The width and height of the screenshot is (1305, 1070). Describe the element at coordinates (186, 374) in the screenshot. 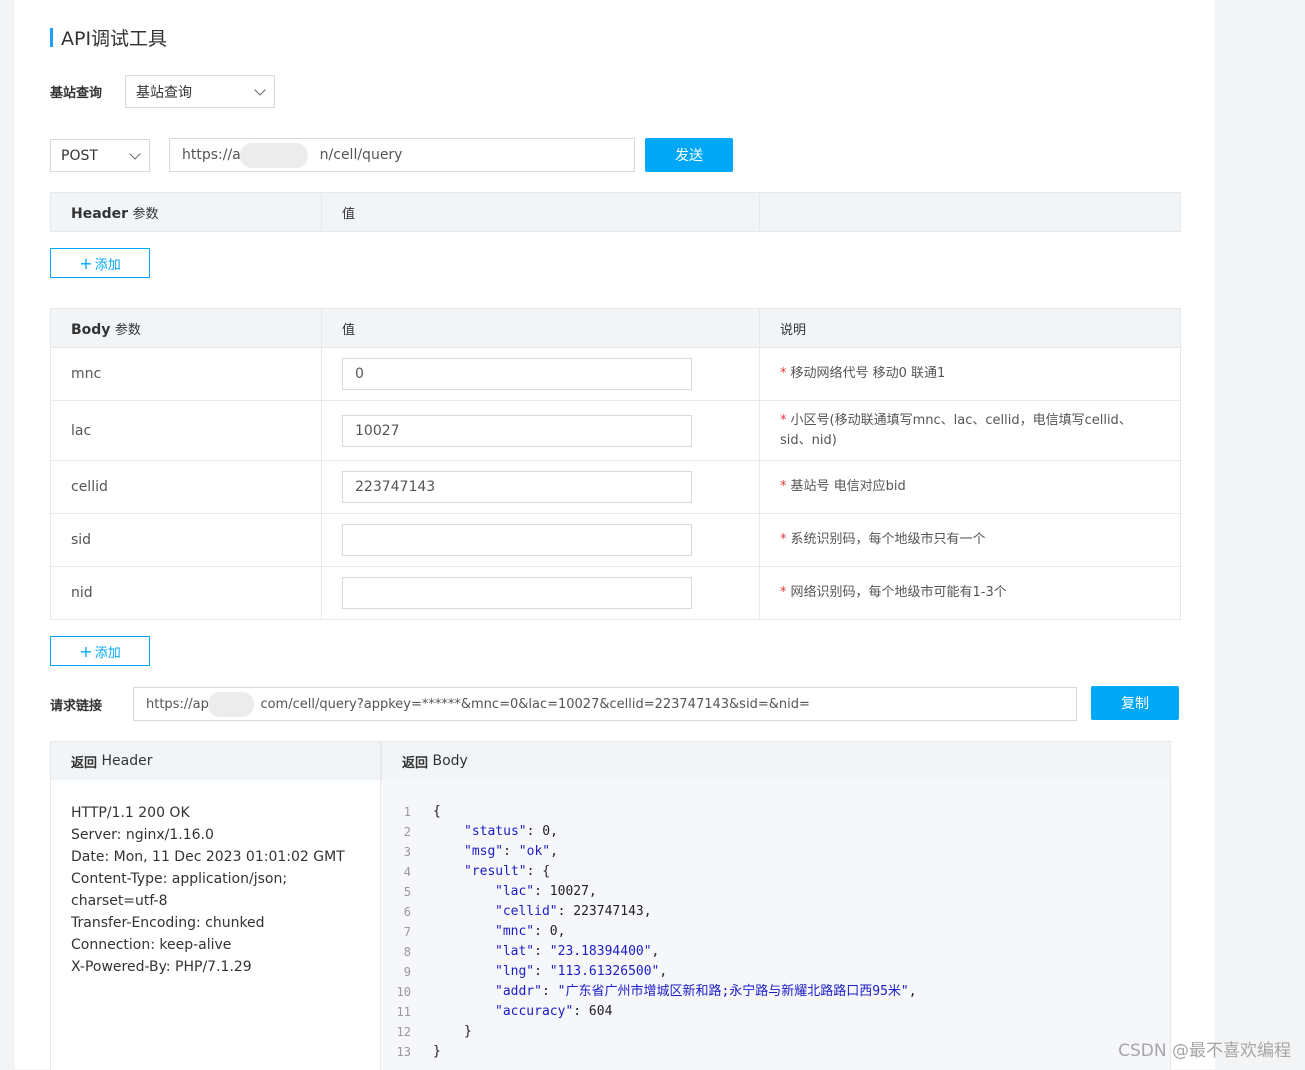

I see `param-name: mnc` at that location.